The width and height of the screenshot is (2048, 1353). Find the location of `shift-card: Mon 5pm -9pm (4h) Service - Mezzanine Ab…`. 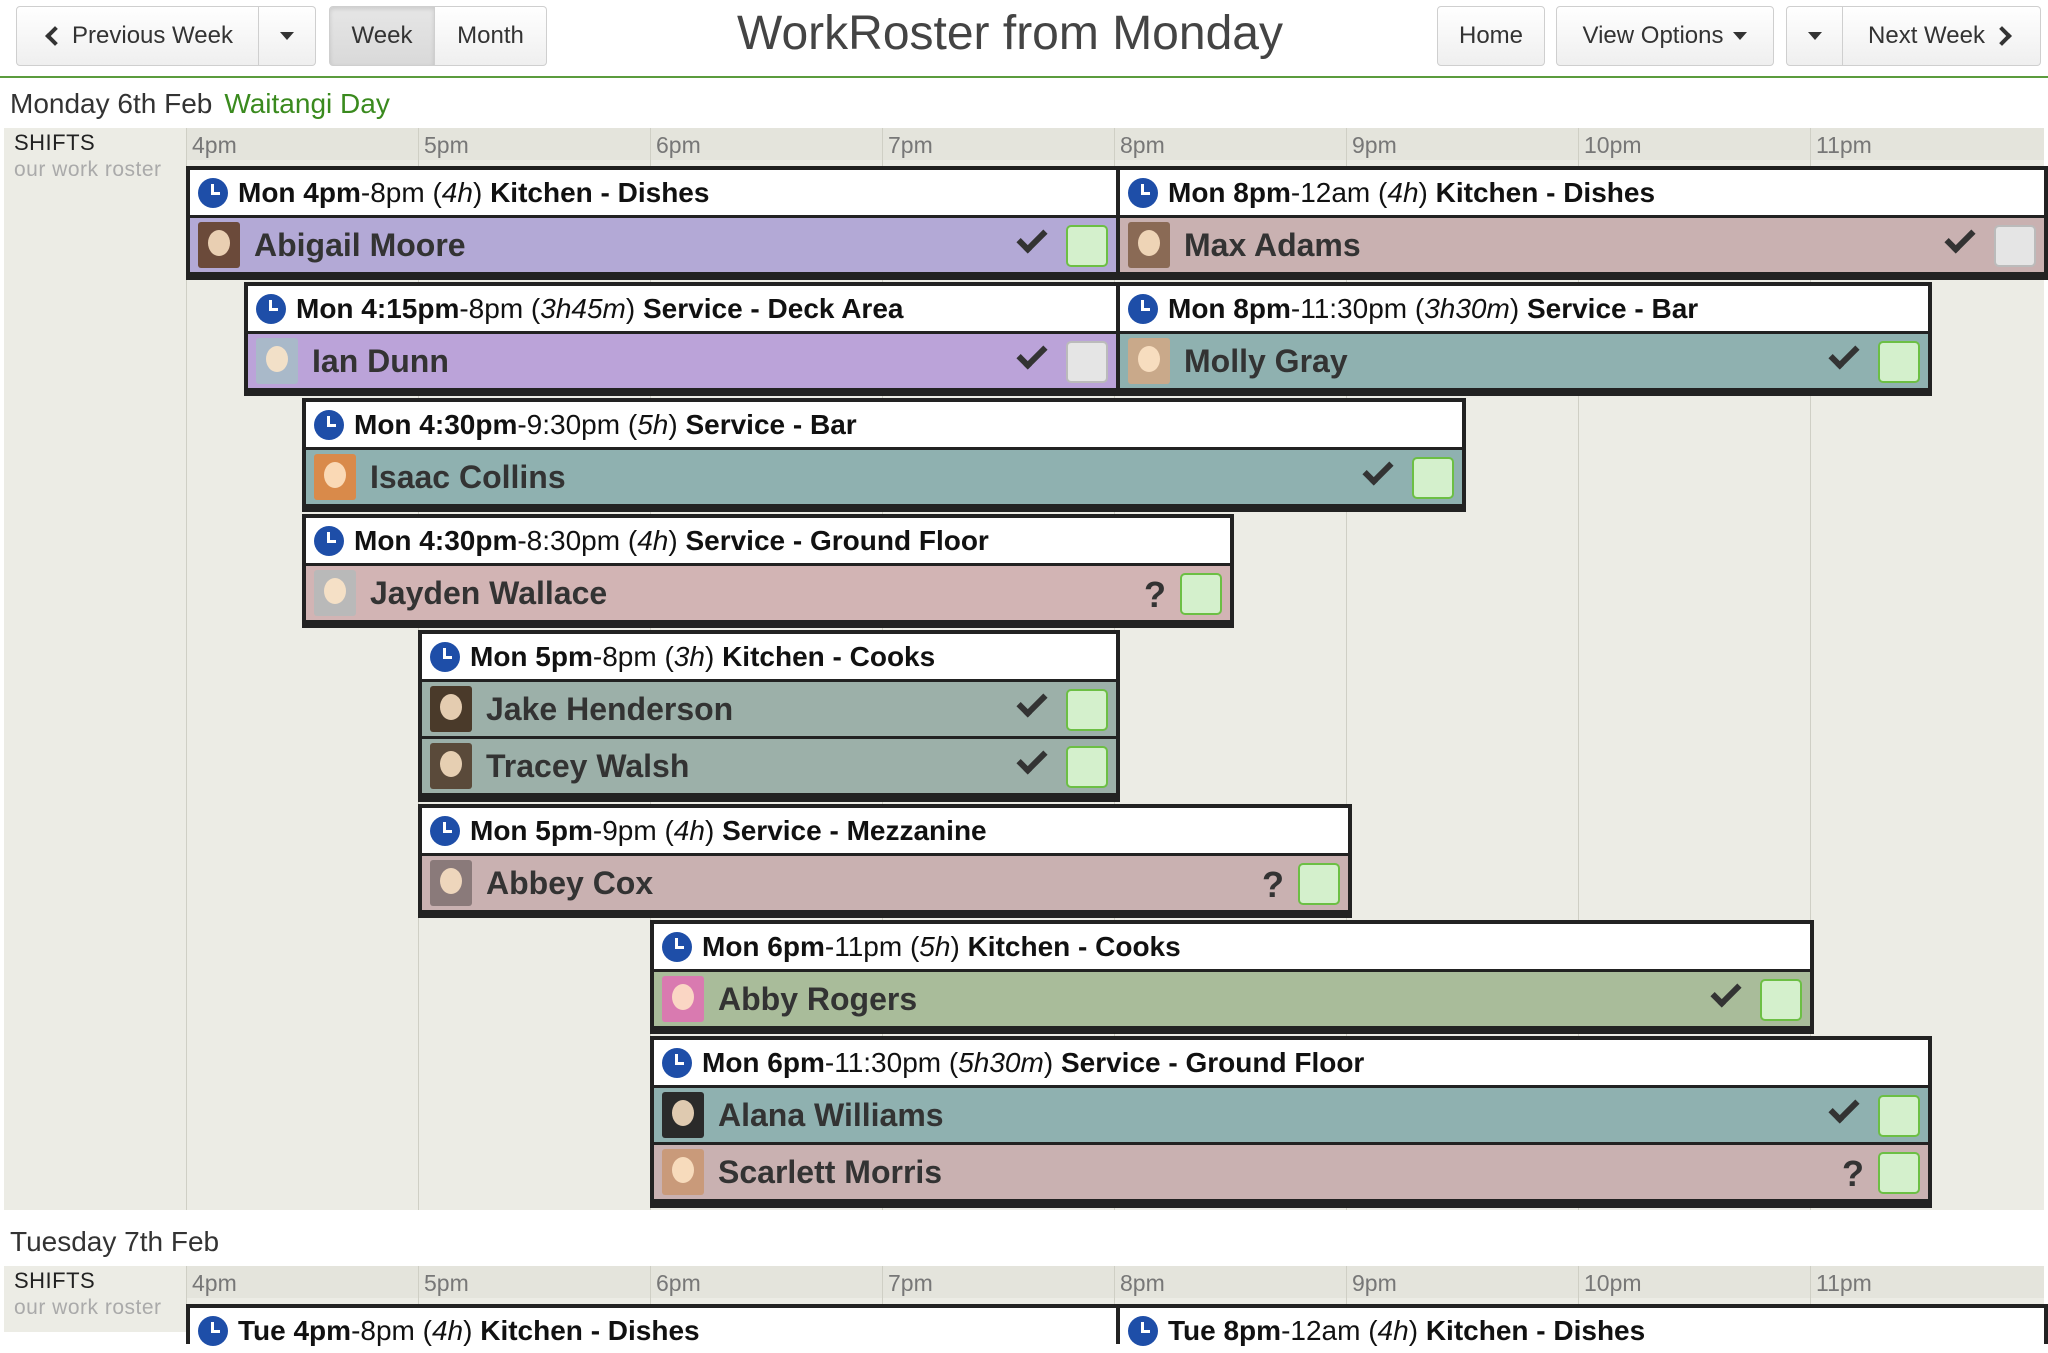

shift-card: Mon 5pm -9pm (4h) Service - Mezzanine Ab… is located at coordinates (885, 861).